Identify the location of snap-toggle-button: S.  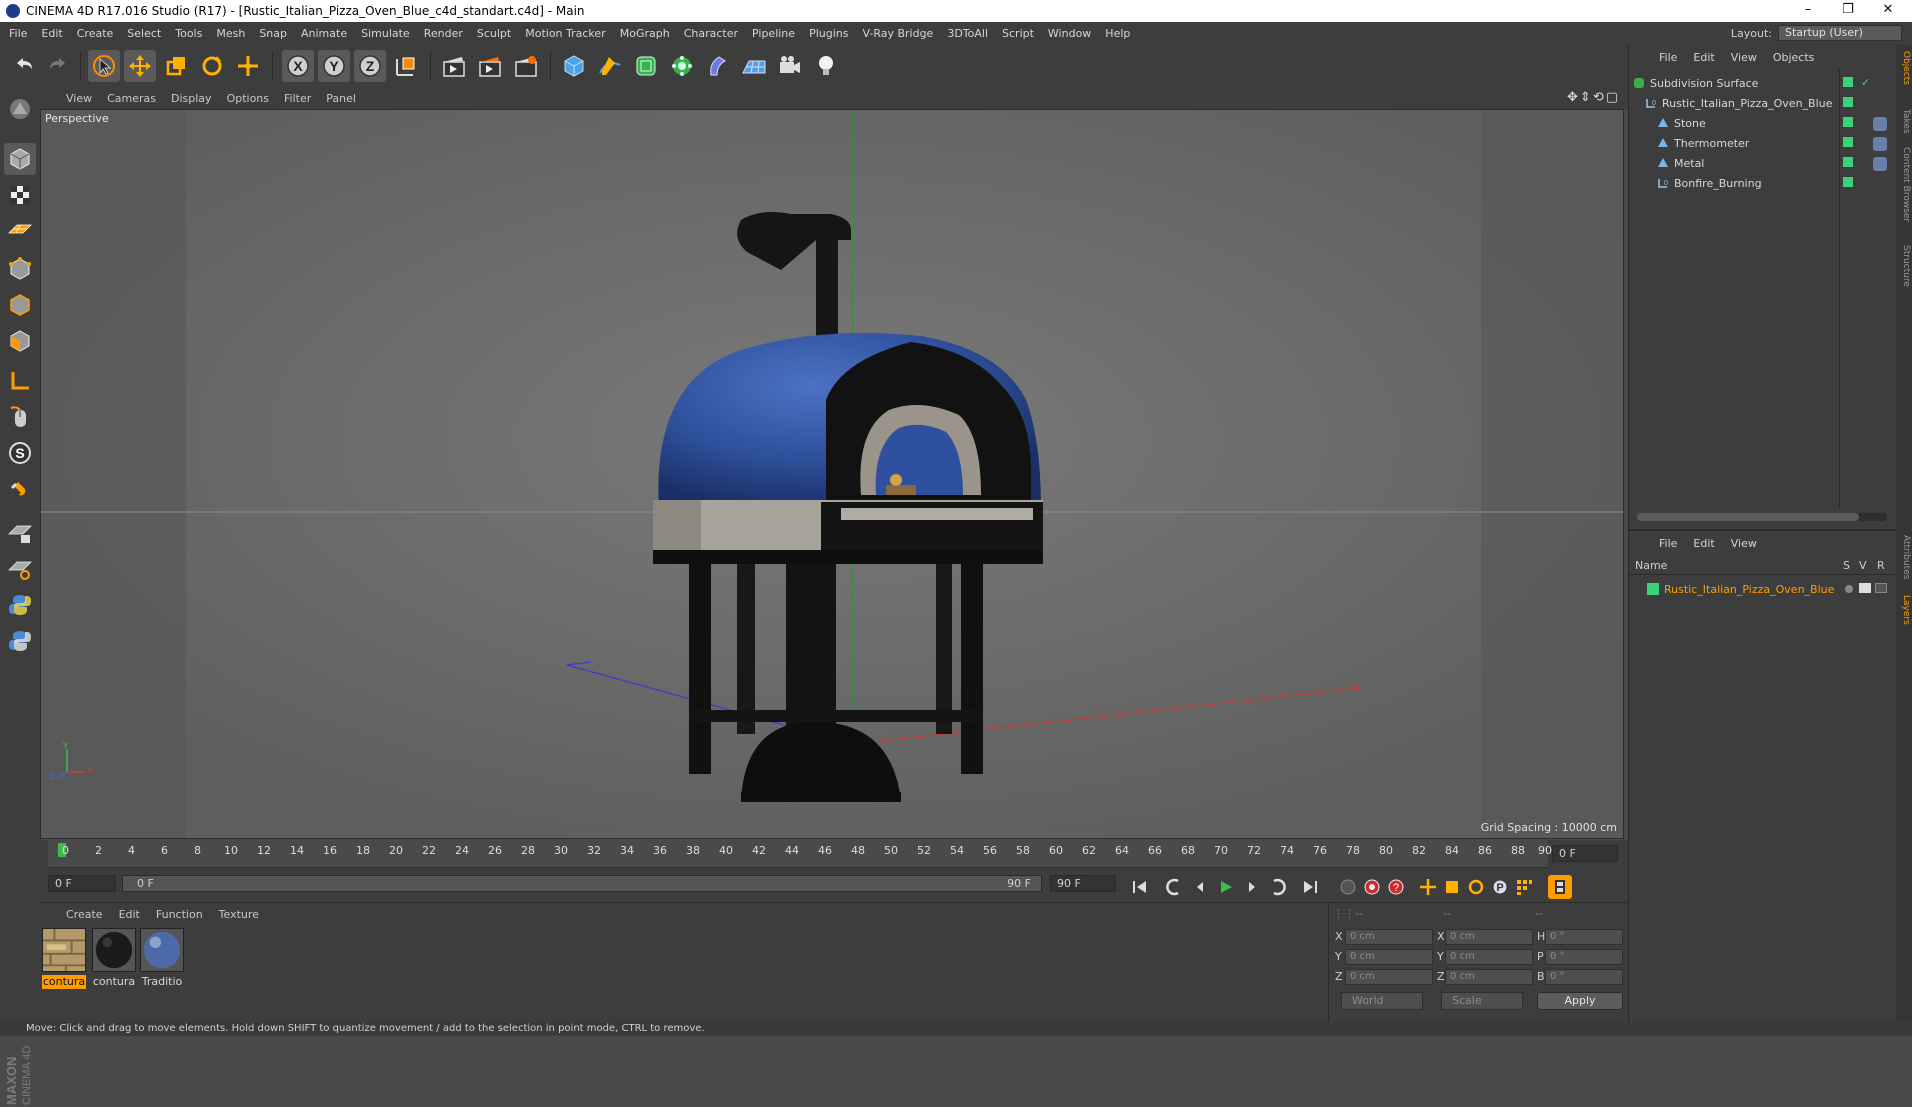
(20, 453).